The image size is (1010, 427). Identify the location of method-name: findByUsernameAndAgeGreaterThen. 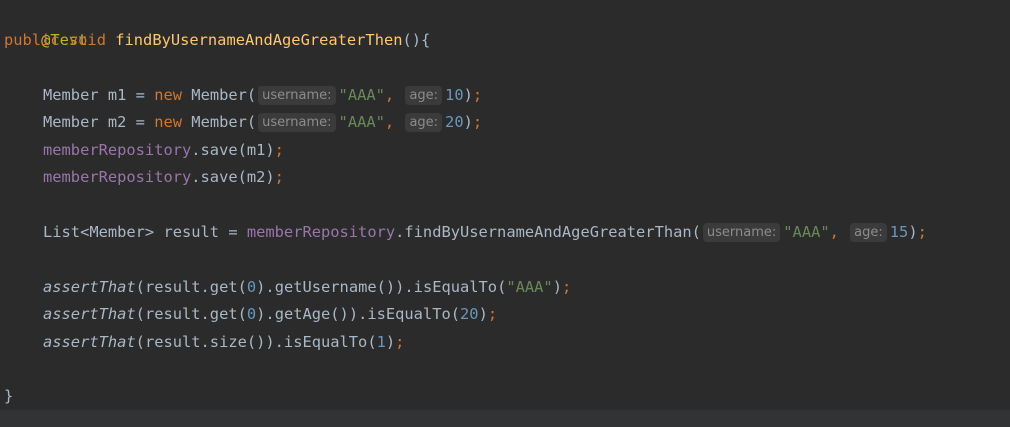
(259, 40).